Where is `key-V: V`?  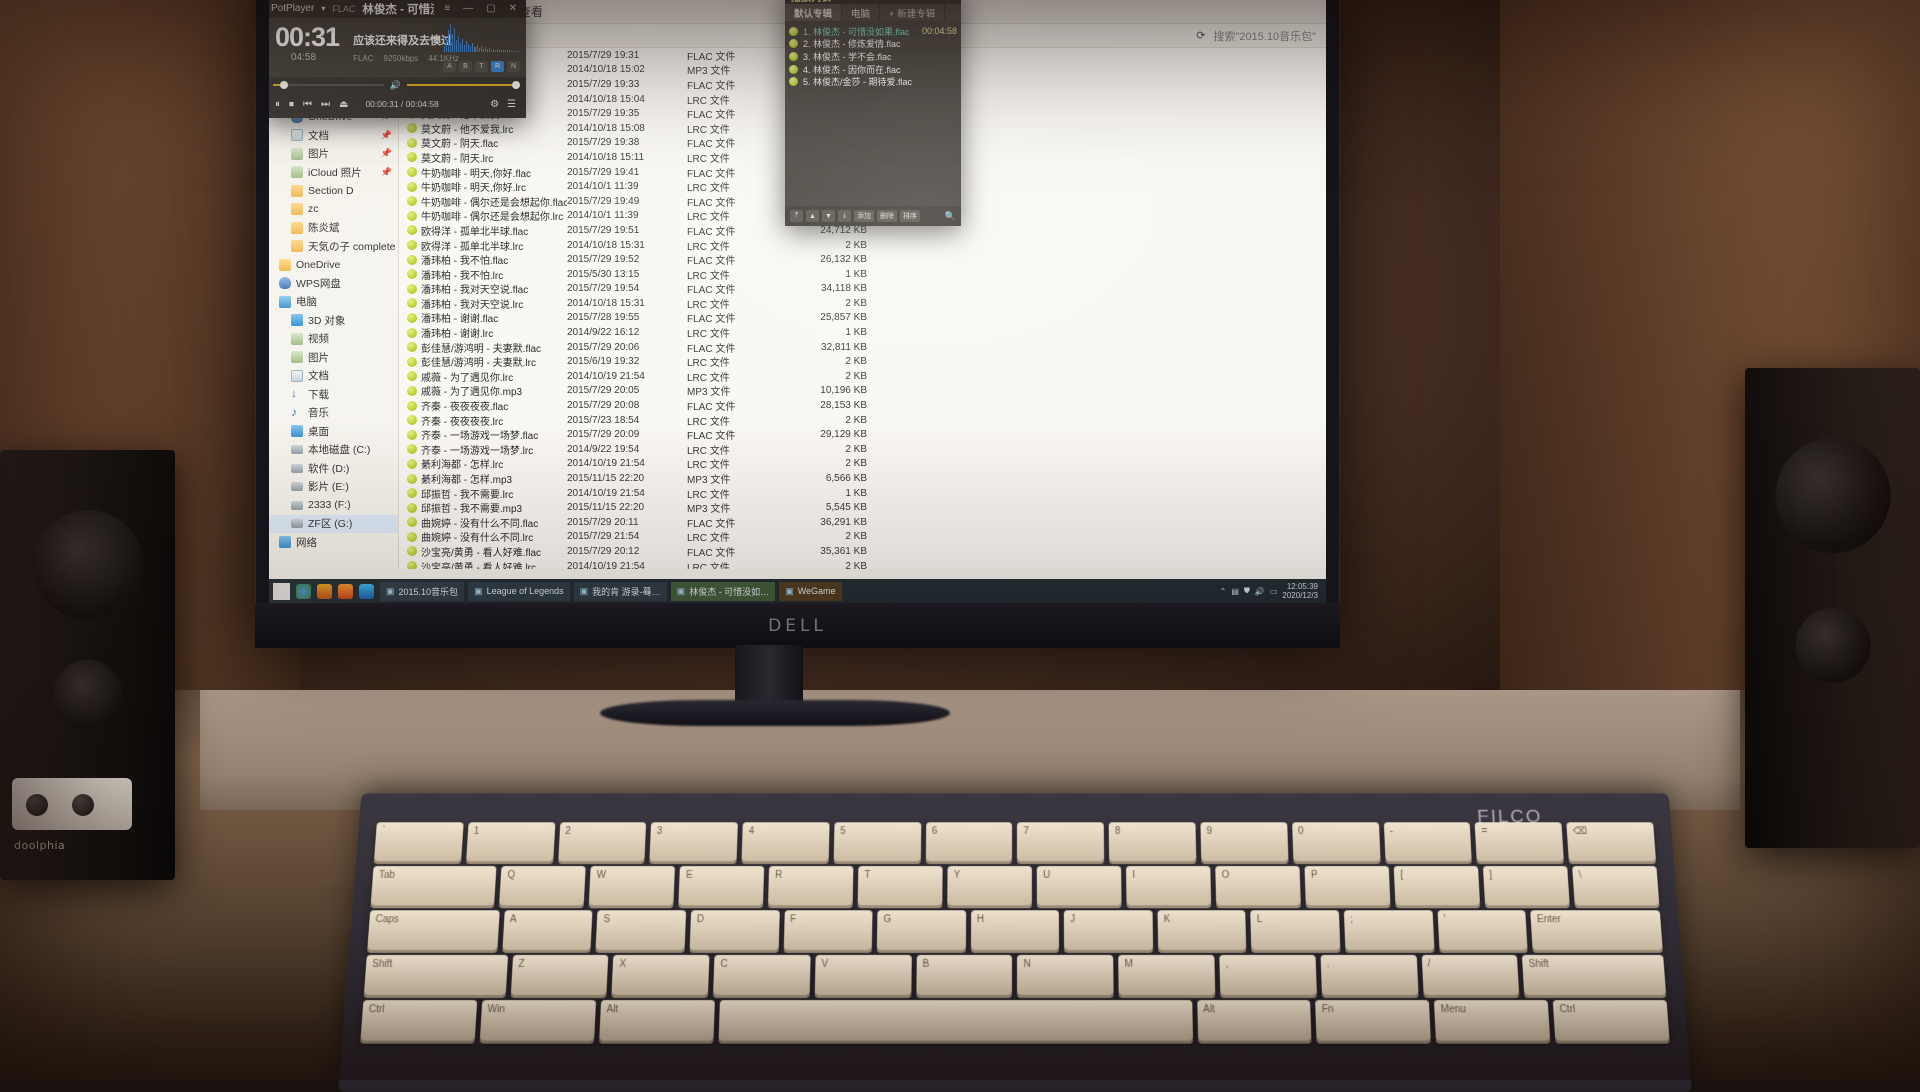 key-V: V is located at coordinates (863, 975).